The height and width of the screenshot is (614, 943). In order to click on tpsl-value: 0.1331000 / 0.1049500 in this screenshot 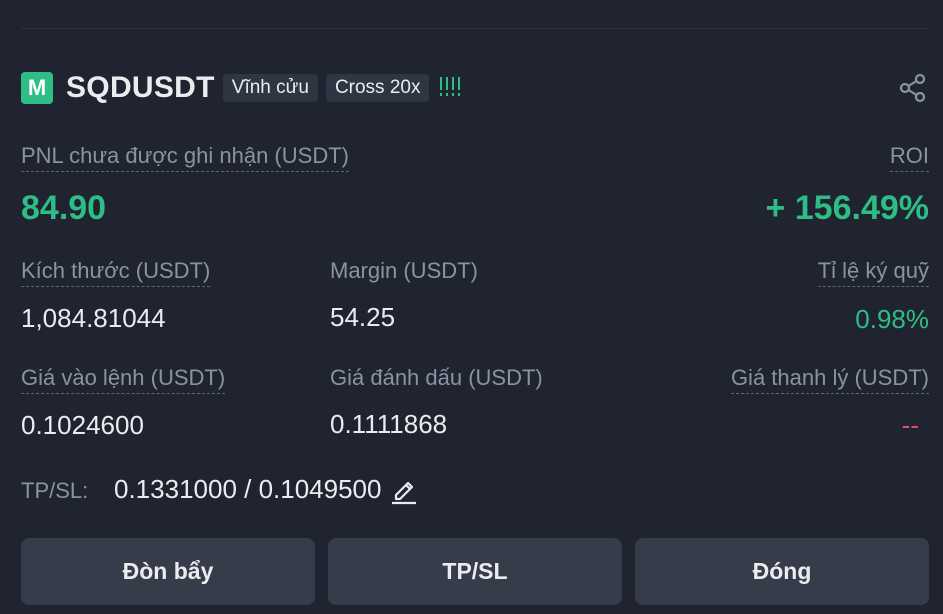, I will do `click(248, 489)`.